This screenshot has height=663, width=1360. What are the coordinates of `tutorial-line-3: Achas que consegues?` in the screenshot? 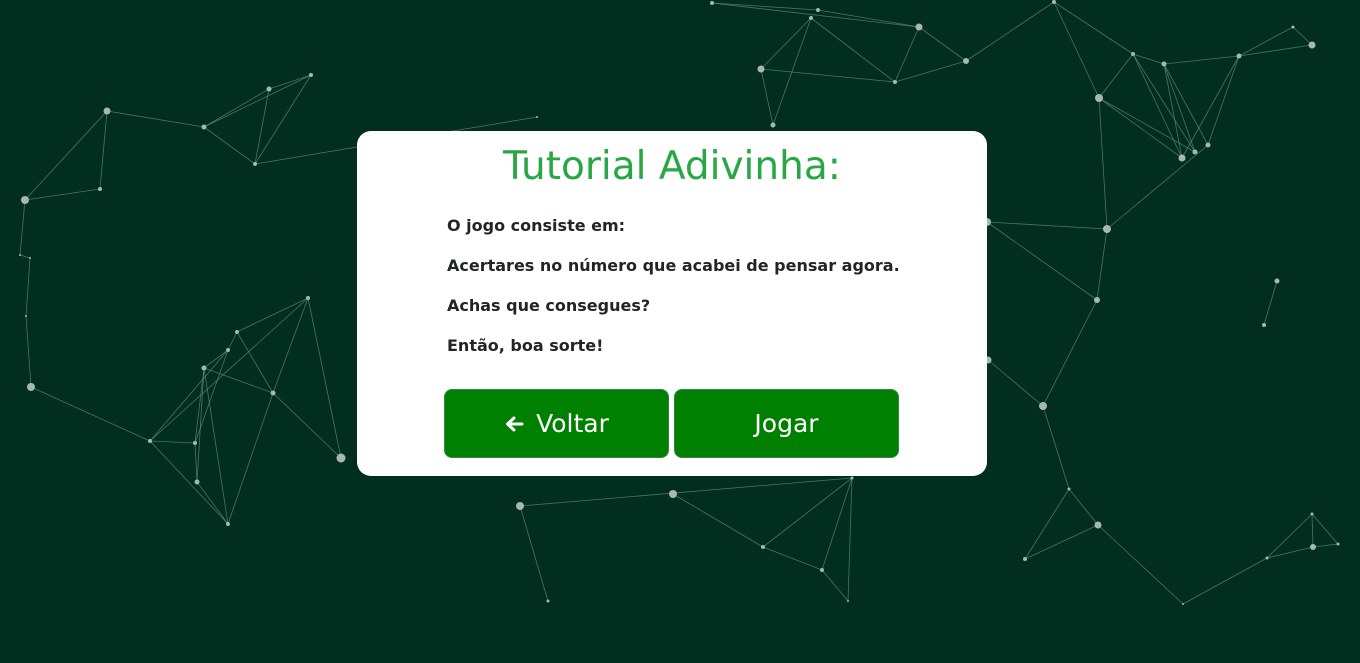 It's located at (549, 305).